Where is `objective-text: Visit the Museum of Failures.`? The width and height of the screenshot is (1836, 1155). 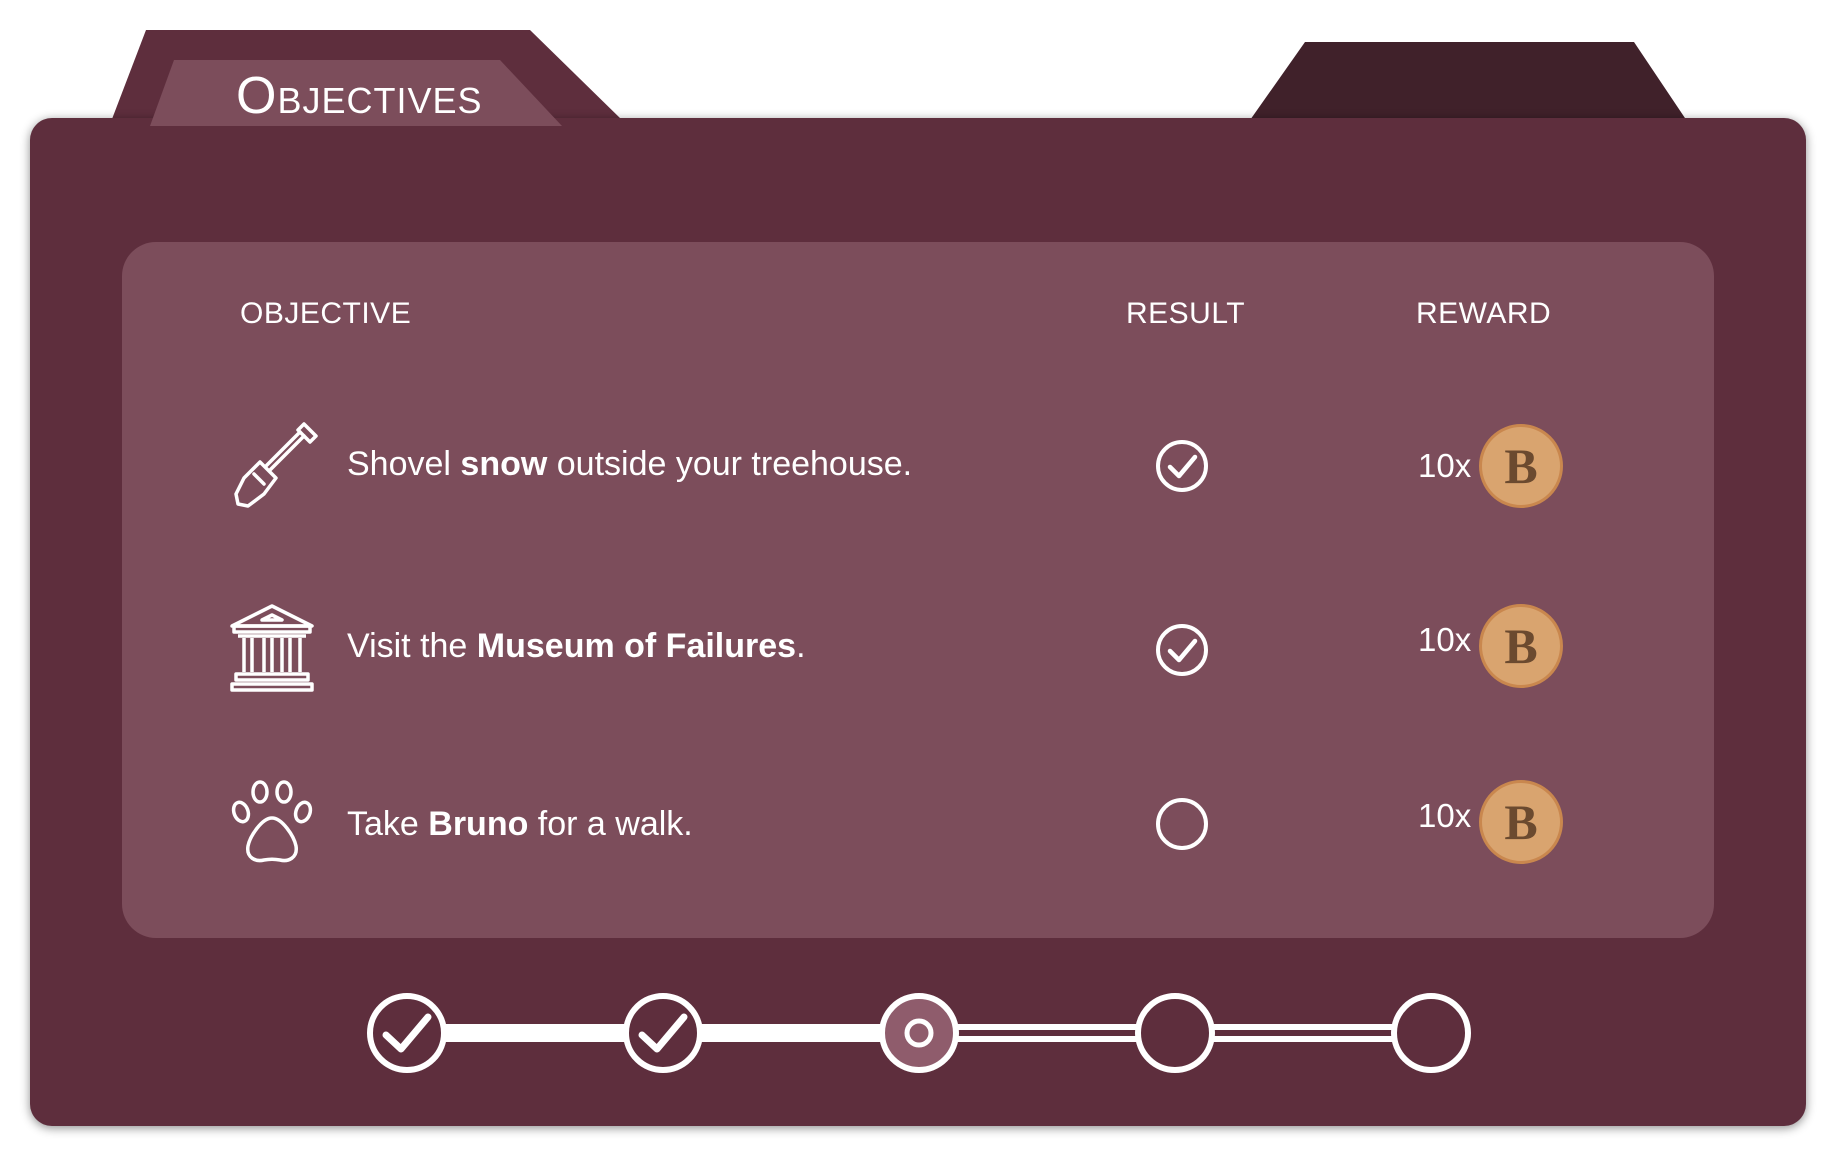
objective-text: Visit the Museum of Failures. is located at coordinates (576, 646).